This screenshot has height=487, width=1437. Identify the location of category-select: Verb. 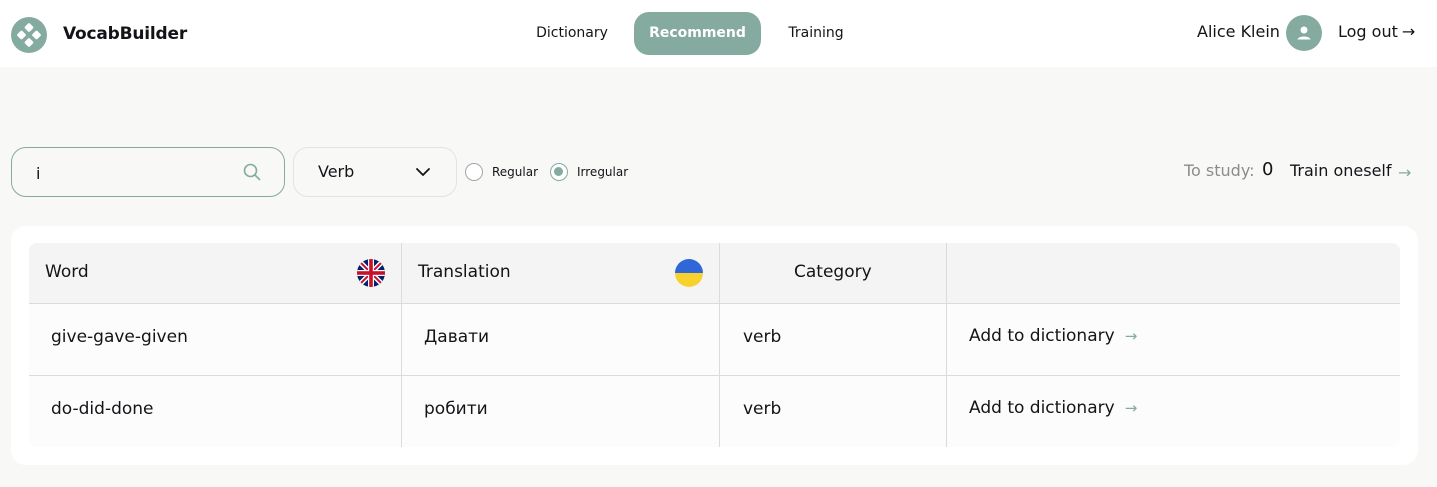
(375, 172).